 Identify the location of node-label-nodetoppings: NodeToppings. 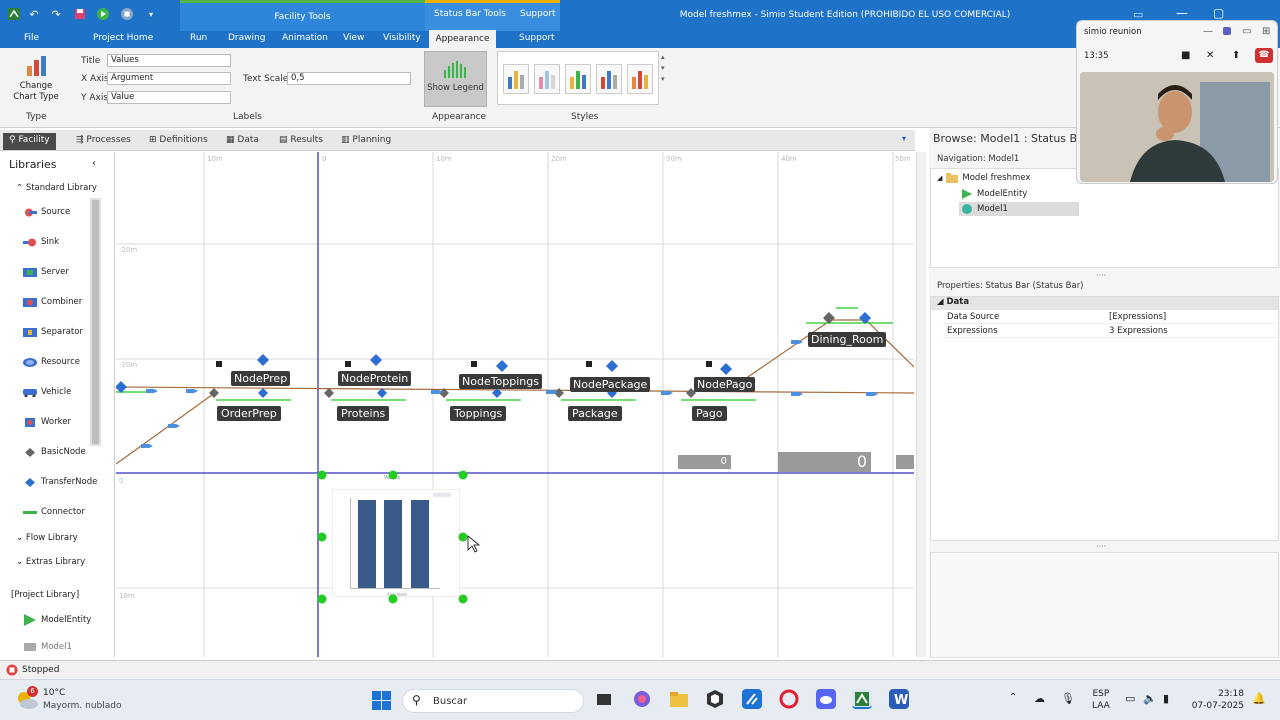
(500, 381).